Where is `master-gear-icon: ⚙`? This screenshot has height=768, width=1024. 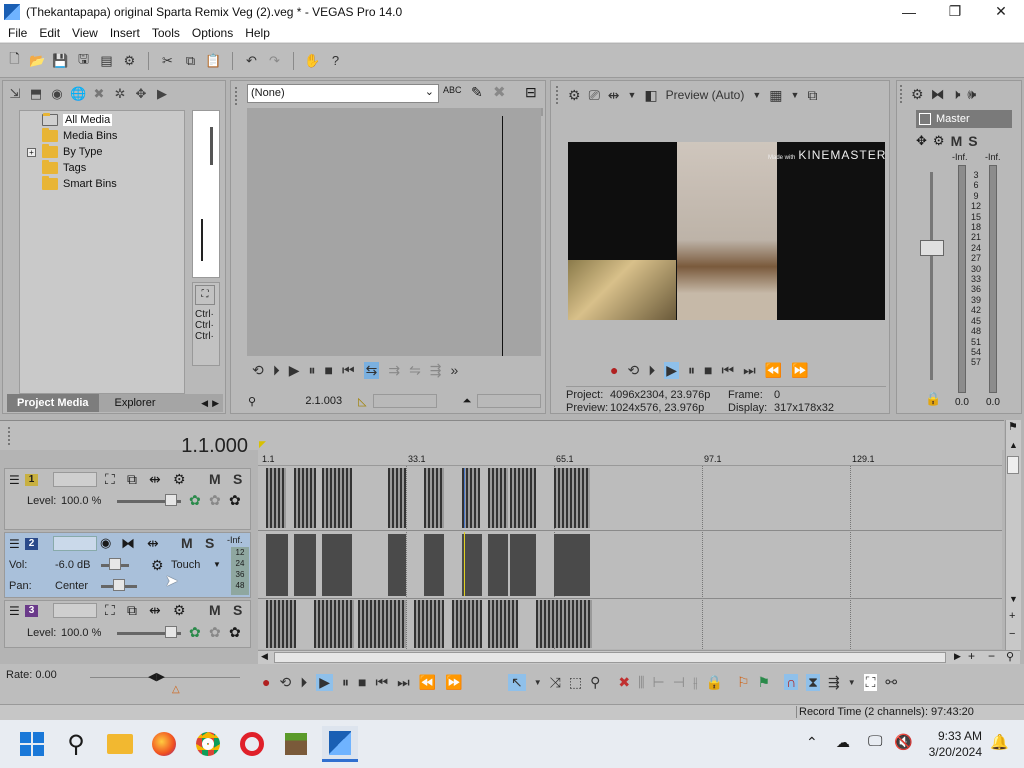 master-gear-icon: ⚙ is located at coordinates (917, 94).